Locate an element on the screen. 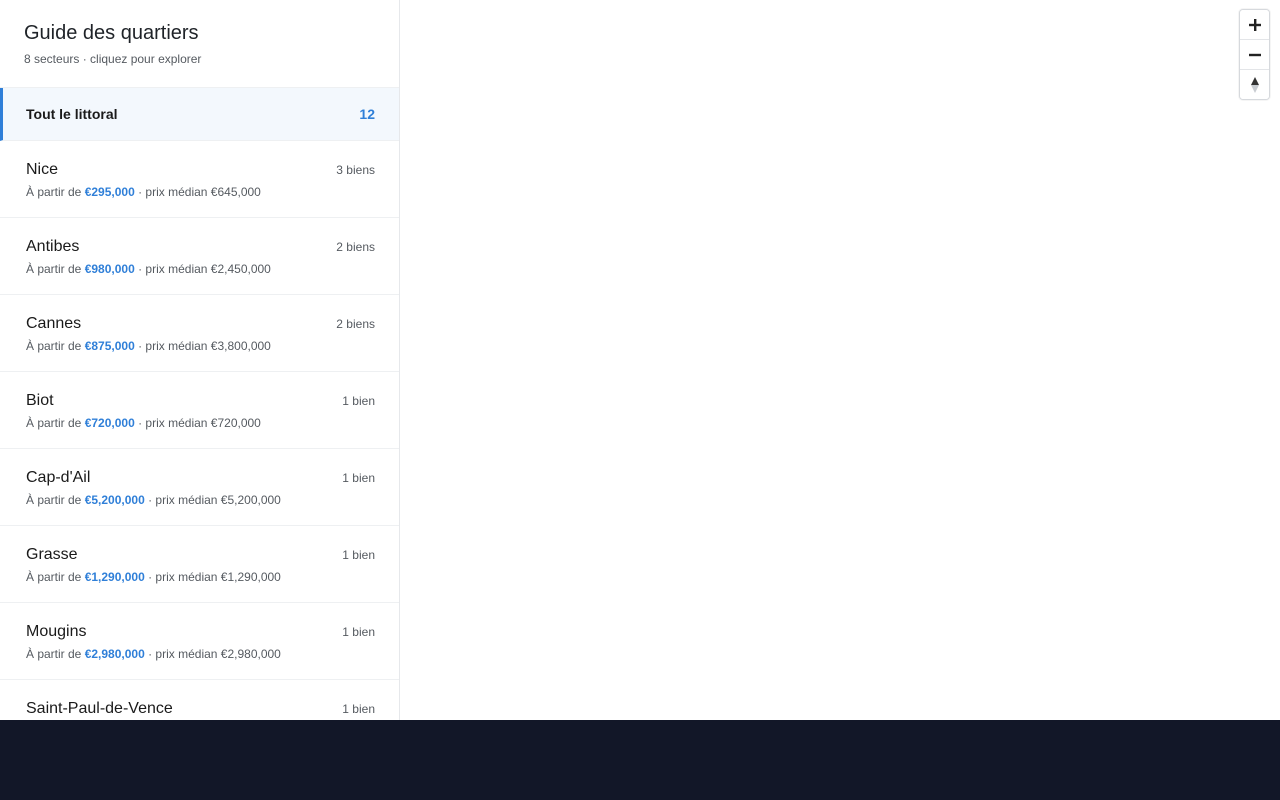 The width and height of the screenshot is (1280, 800). area-item-all-coast: Tout le littoral 12 is located at coordinates (199, 114).